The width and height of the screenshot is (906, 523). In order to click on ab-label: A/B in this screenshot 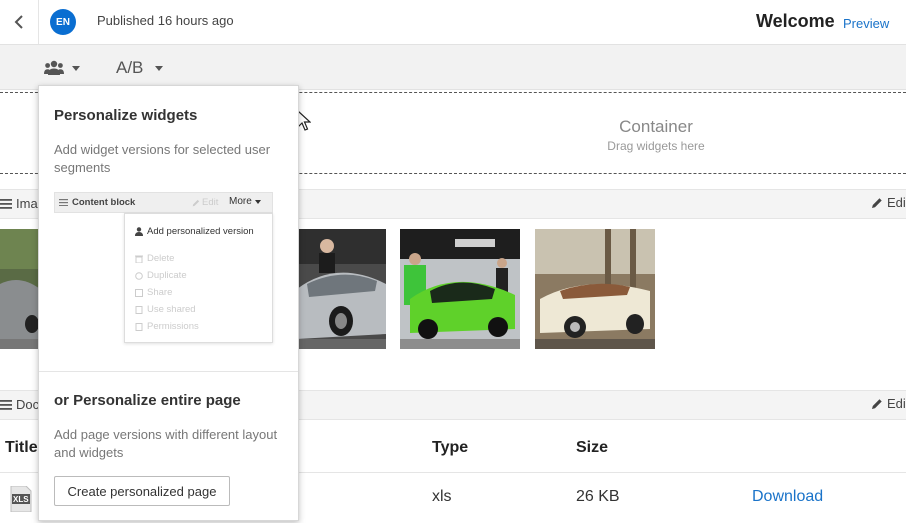, I will do `click(130, 67)`.